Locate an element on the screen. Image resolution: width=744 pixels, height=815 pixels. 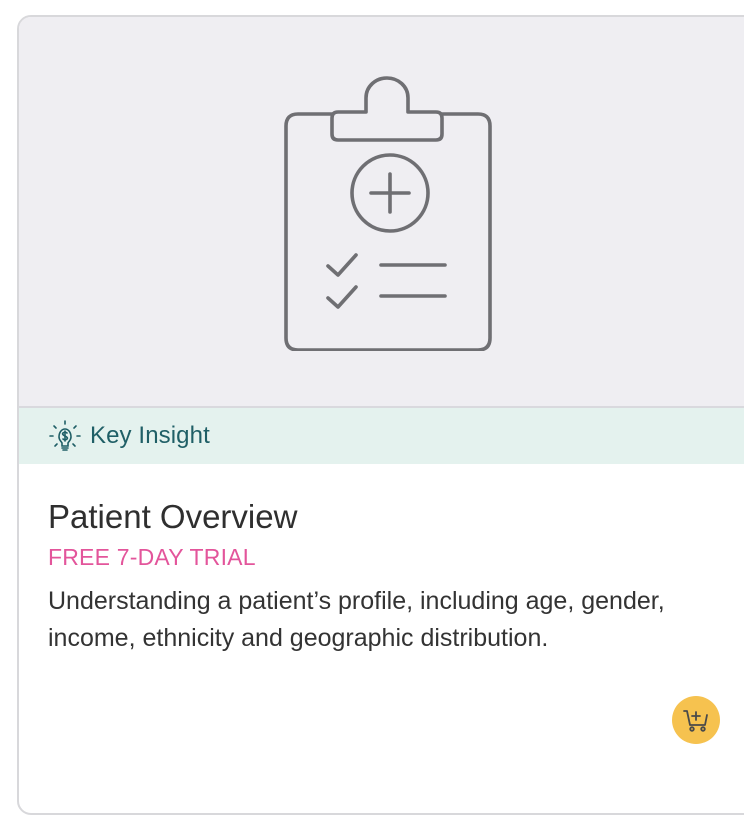
add-to-cart-button is located at coordinates (696, 720).